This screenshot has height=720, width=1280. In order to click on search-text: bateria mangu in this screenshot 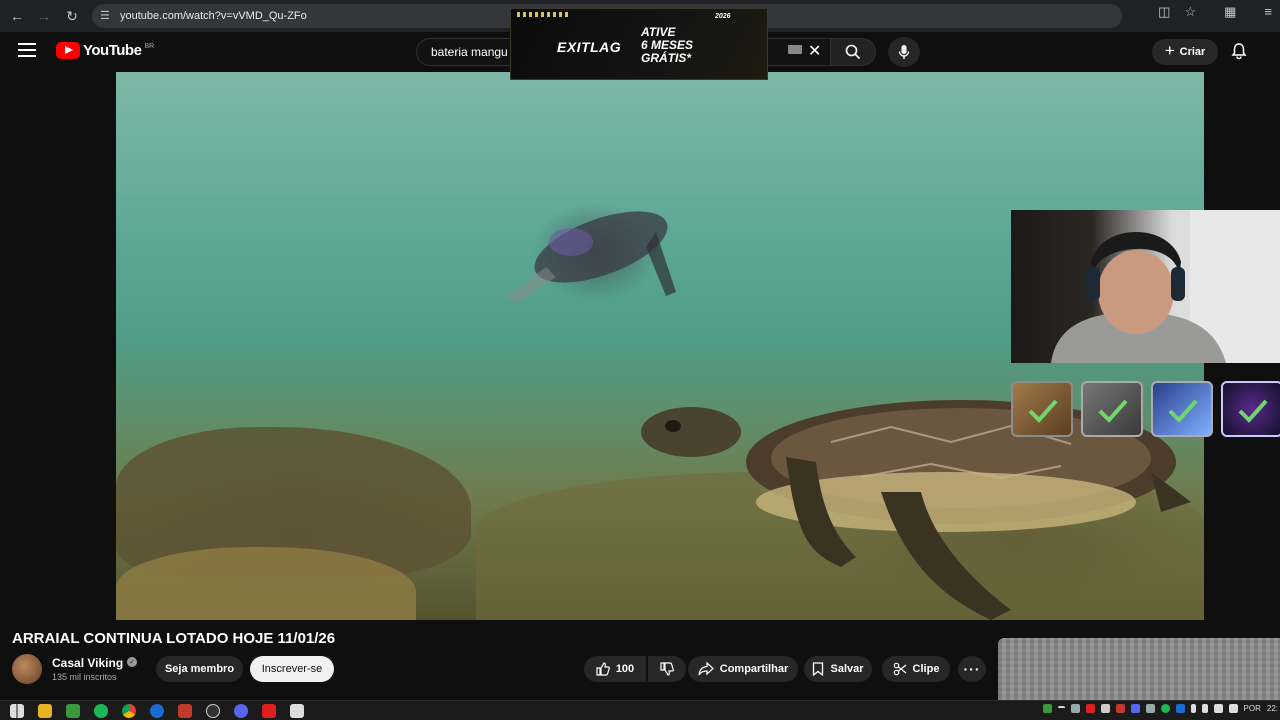, I will do `click(469, 52)`.